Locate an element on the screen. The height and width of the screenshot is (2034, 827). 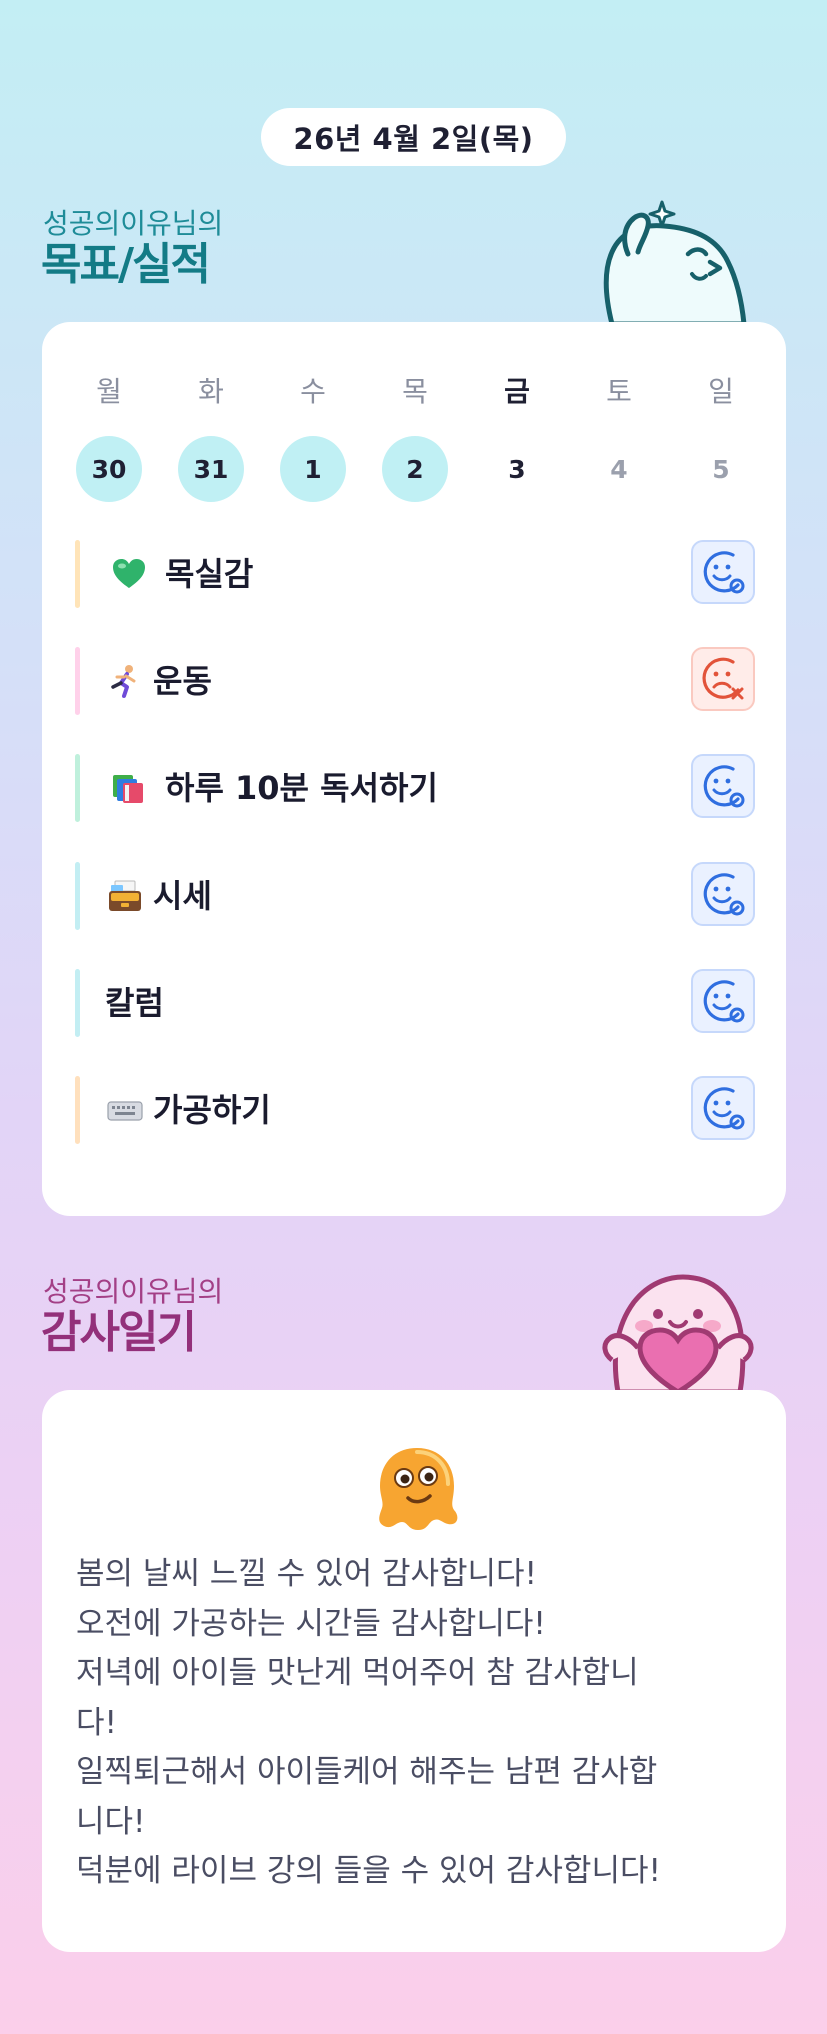
gratitude-line: 봄의 날씨 느낄 수 있어 감사합니다! is located at coordinates (306, 1574).